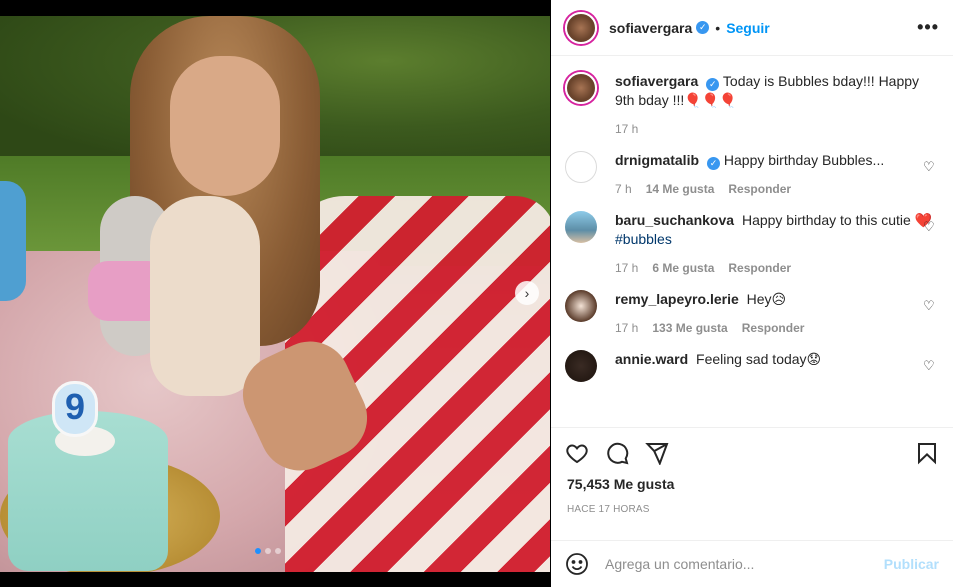 The width and height of the screenshot is (953, 587). Describe the element at coordinates (577, 564) in the screenshot. I see `smiley-icon` at that location.